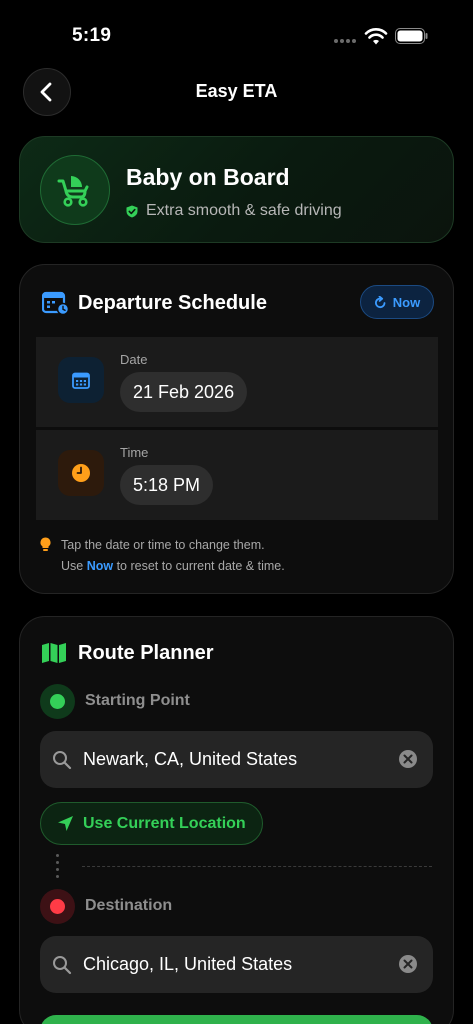 The height and width of the screenshot is (1024, 473). I want to click on route-planner-title: Route Planner, so click(146, 653).